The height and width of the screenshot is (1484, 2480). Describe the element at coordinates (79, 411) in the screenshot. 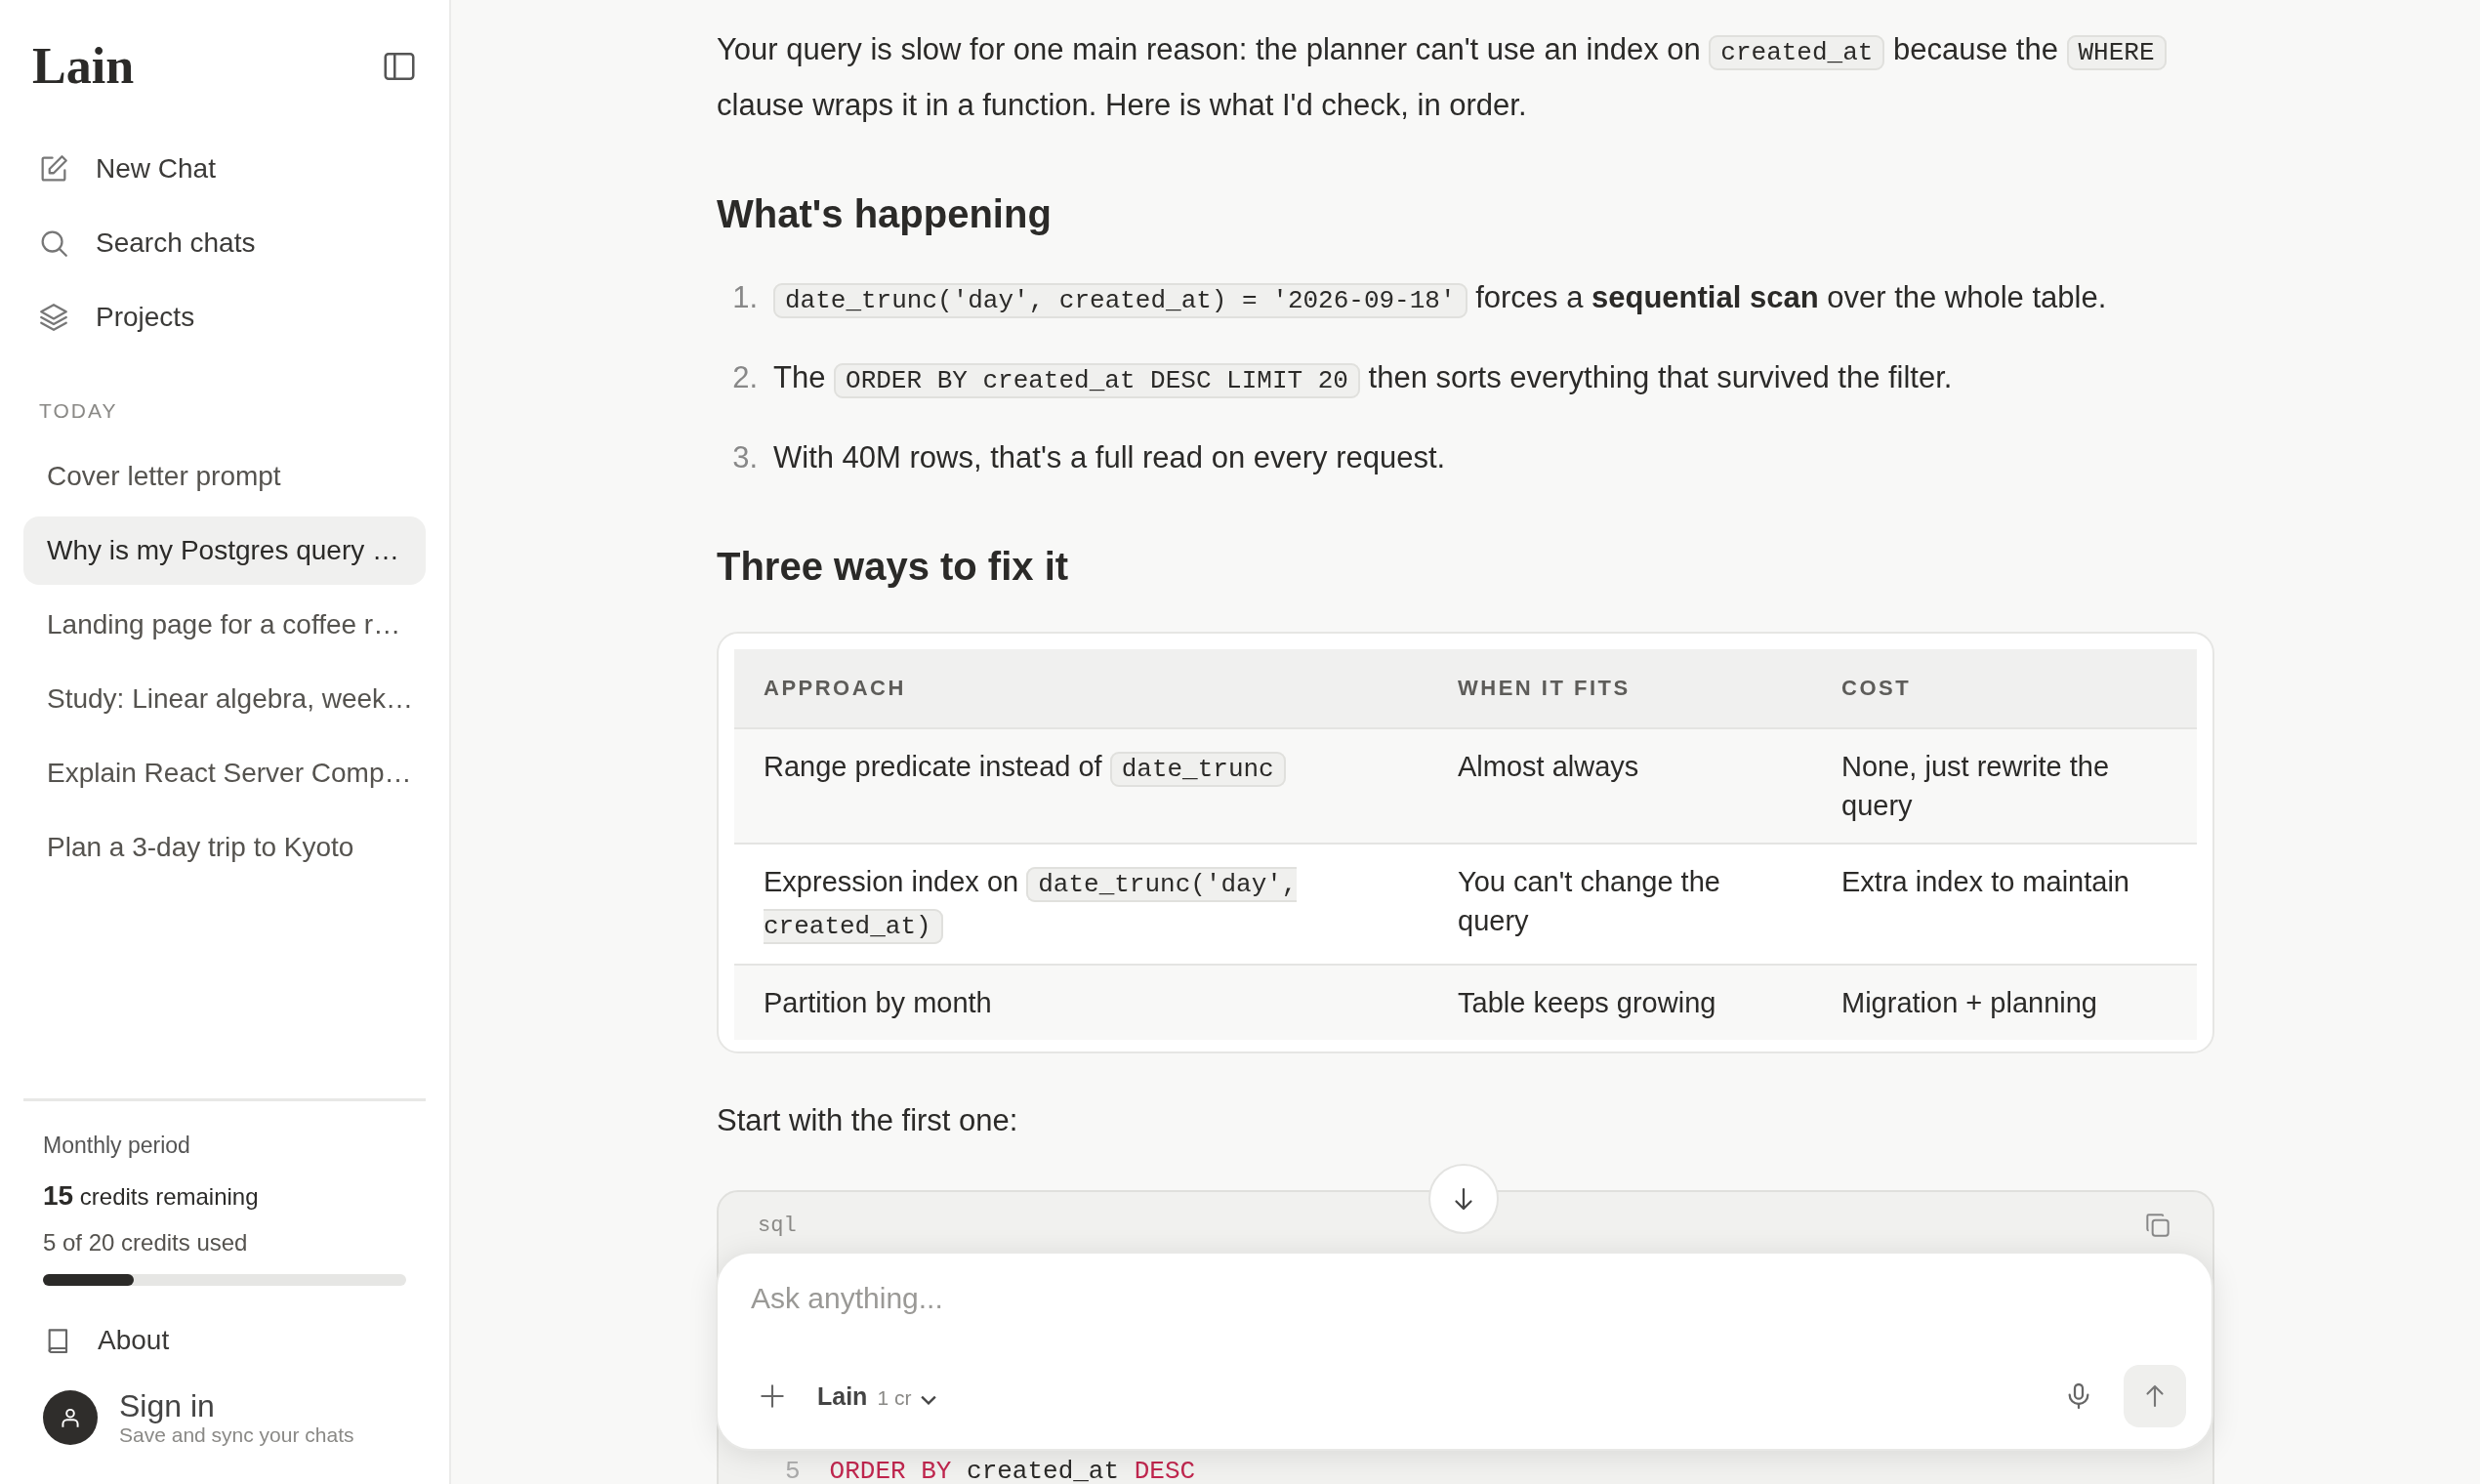

I see `section-label: TODAY` at that location.